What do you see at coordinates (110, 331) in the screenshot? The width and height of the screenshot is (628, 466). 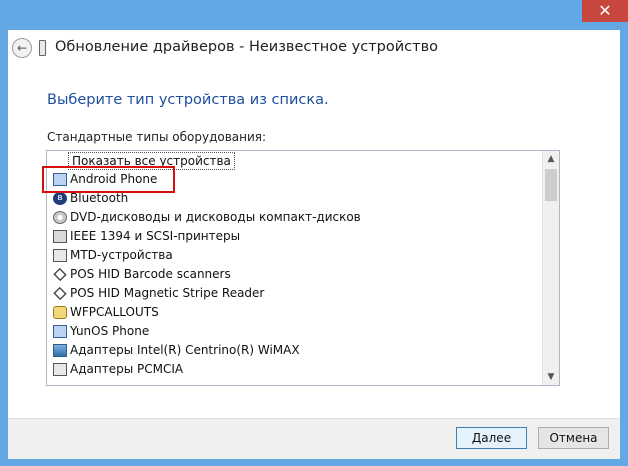 I see `list-item-label: YunOS Phone` at bounding box center [110, 331].